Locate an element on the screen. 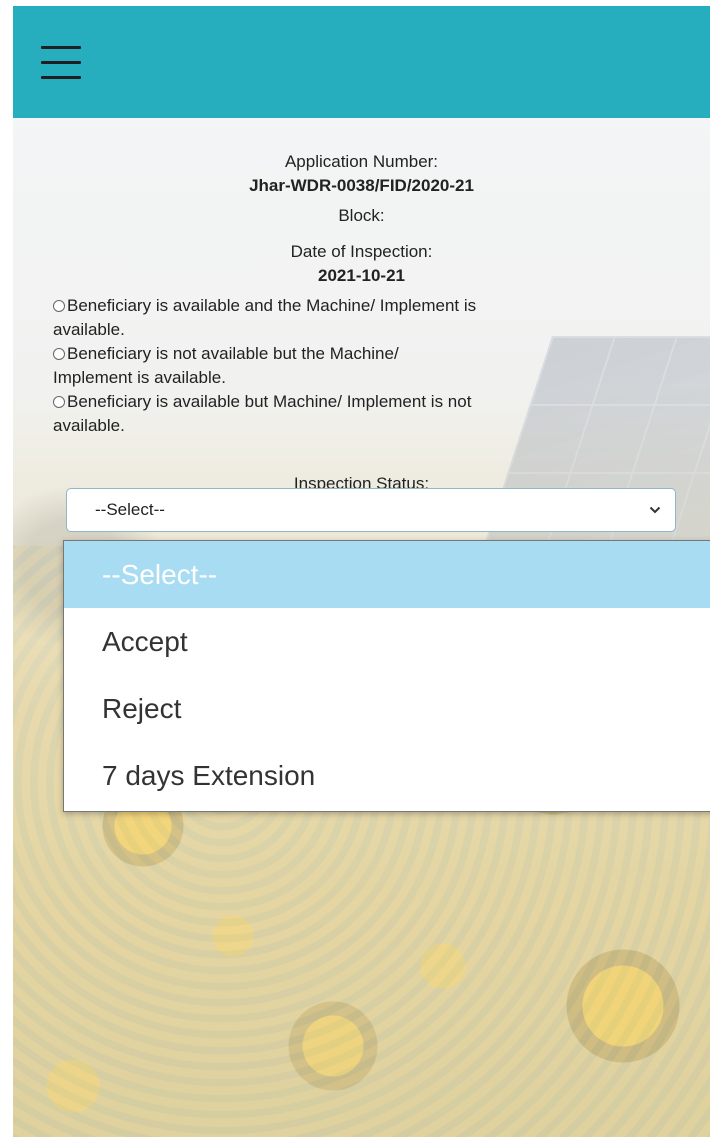 Image resolution: width=710 pixels, height=1137 pixels. dropdown-option-reject: Reject is located at coordinates (387, 708).